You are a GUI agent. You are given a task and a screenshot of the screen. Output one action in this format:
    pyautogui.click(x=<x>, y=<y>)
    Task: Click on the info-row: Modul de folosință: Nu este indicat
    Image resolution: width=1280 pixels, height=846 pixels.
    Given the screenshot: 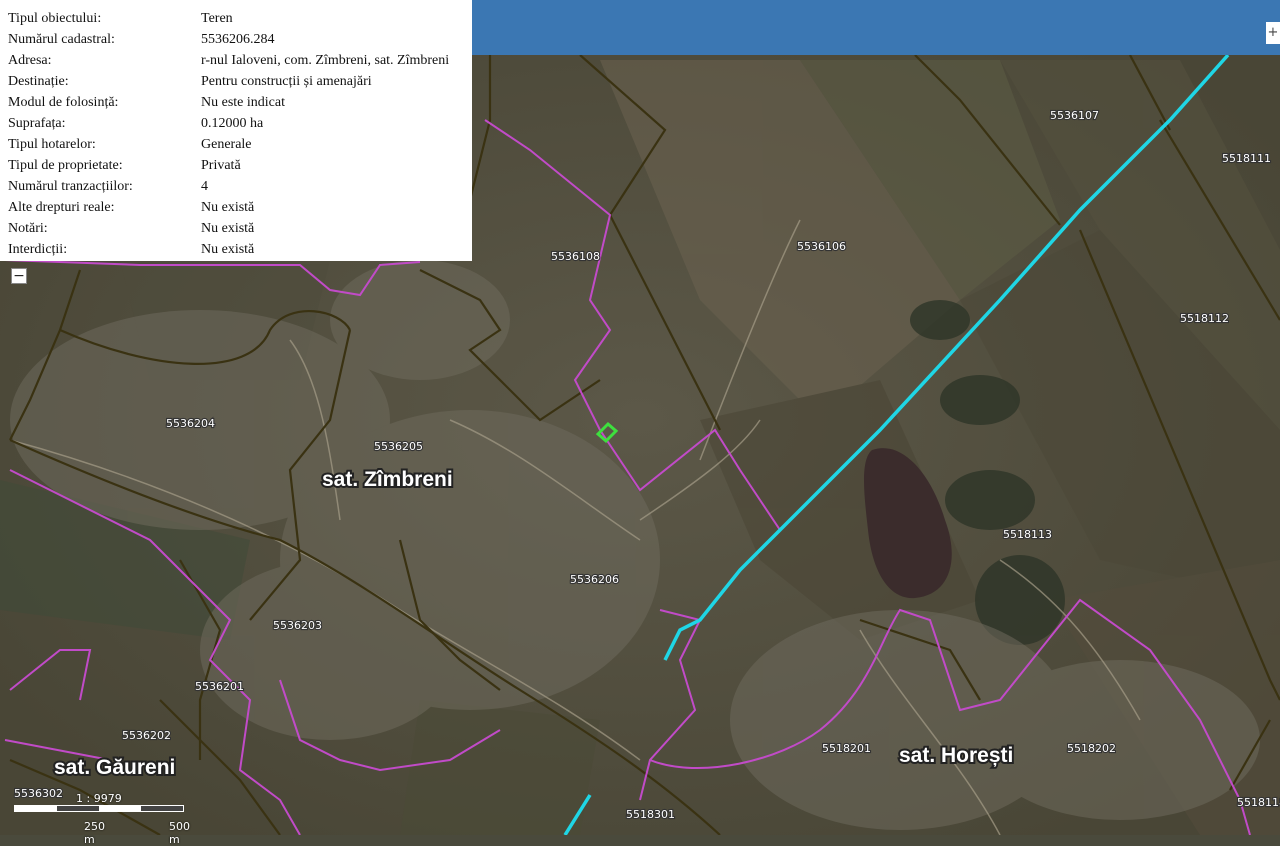 What is the action you would take?
    pyautogui.click(x=228, y=102)
    